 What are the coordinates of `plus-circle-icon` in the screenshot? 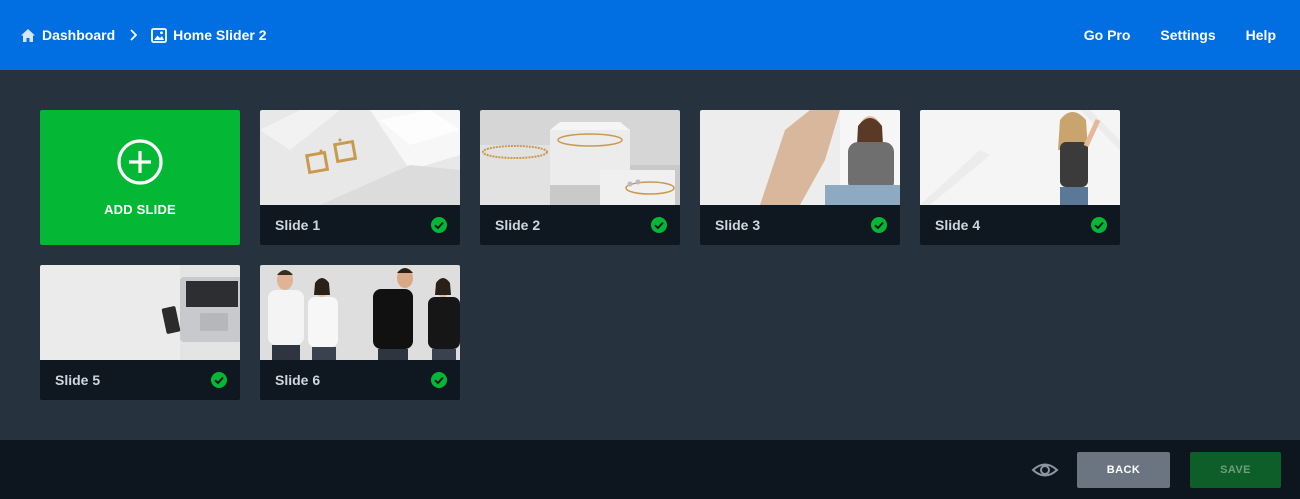 It's located at (140, 162).